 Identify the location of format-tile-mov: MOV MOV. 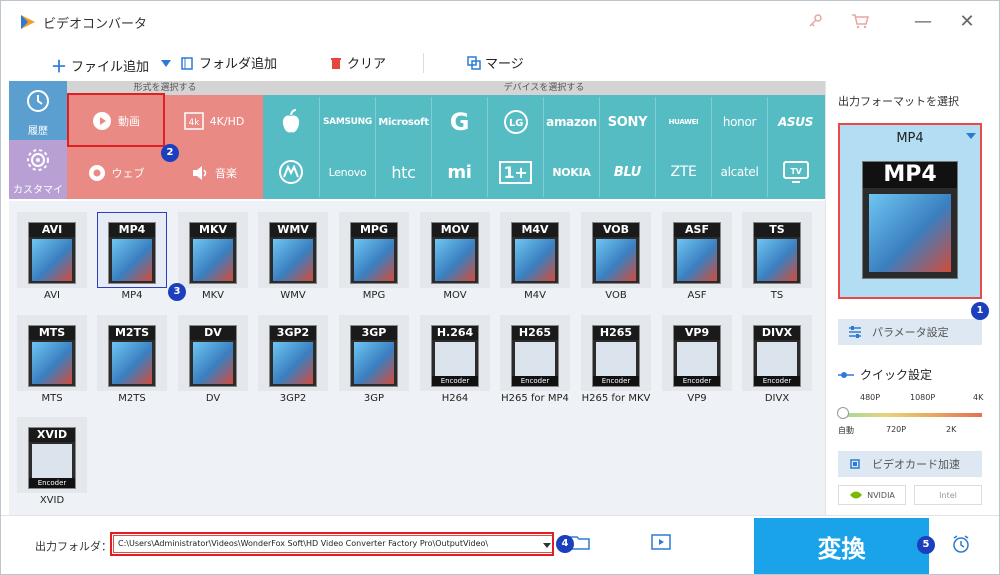
(455, 257).